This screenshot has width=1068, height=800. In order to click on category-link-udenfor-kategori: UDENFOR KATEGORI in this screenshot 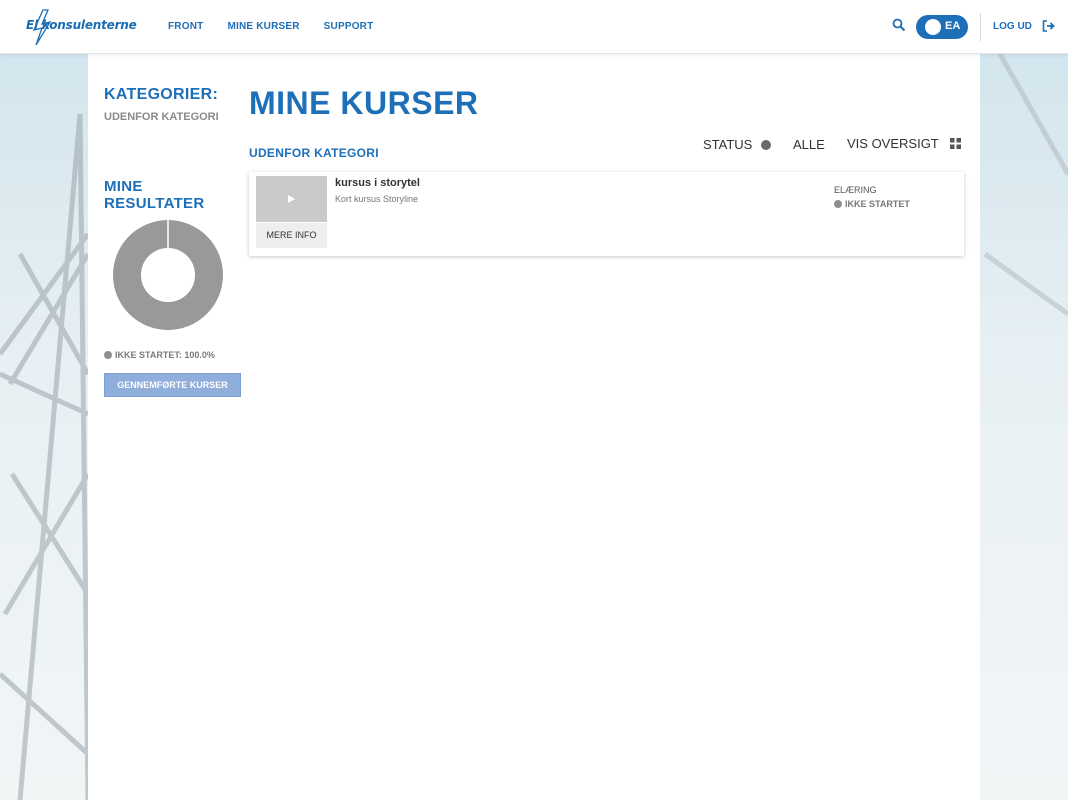, I will do `click(161, 117)`.